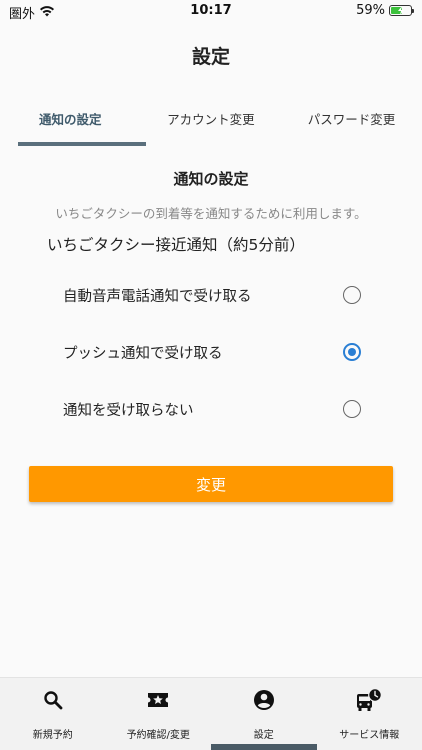  What do you see at coordinates (369, 700) in the screenshot?
I see `bus-clock-icon` at bounding box center [369, 700].